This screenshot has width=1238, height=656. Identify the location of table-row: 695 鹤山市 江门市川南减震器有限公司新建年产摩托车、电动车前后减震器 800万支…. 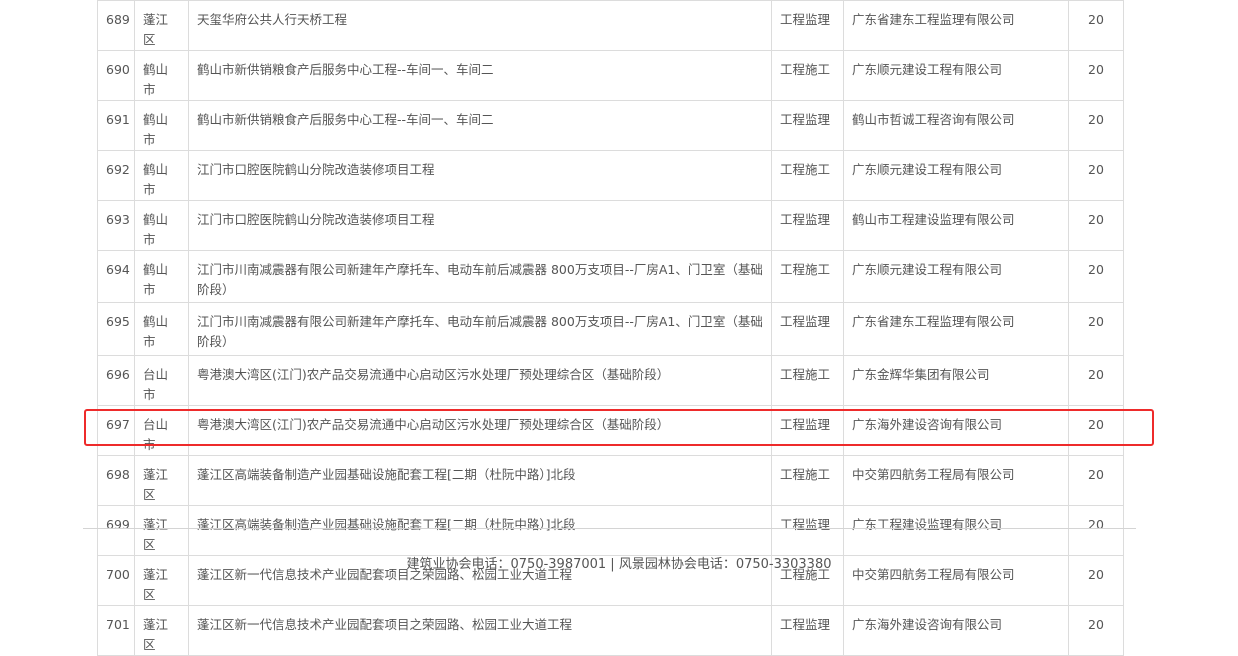
(610, 329).